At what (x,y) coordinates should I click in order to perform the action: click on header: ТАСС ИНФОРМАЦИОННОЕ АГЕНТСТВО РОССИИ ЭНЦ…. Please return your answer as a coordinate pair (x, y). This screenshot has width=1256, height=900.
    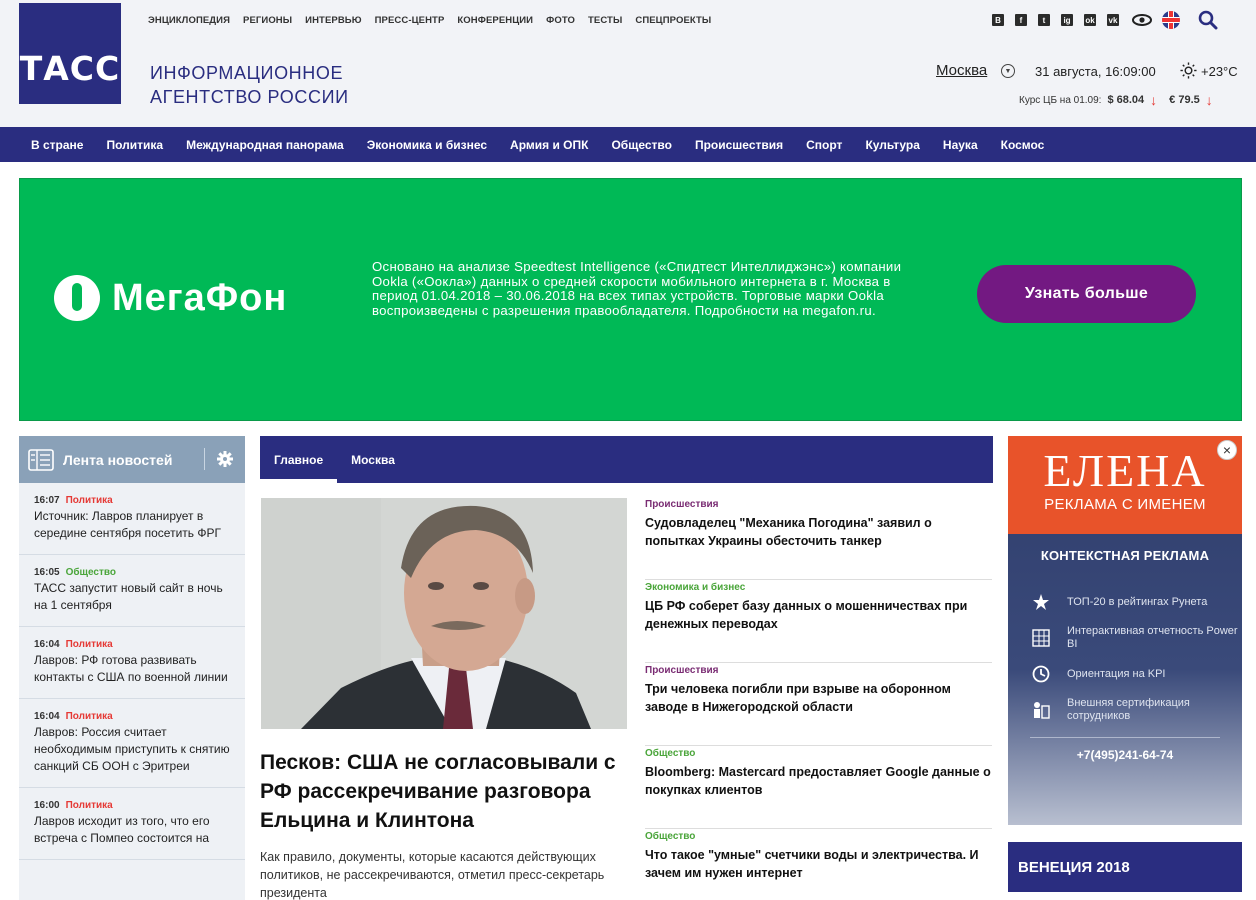
    Looking at the image, I should click on (628, 63).